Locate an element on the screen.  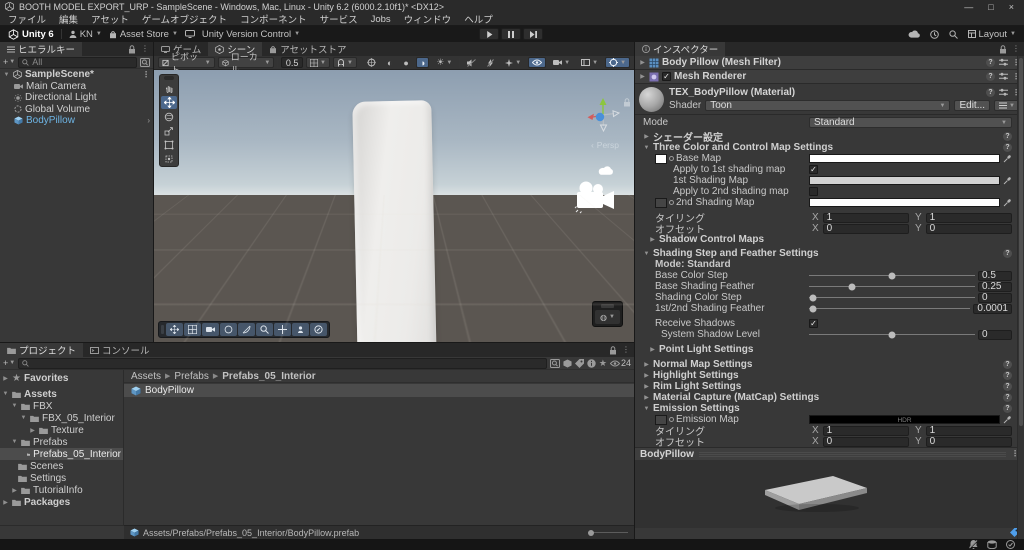
shaded-mode-icon: ◐ is located at coordinates (389, 62).